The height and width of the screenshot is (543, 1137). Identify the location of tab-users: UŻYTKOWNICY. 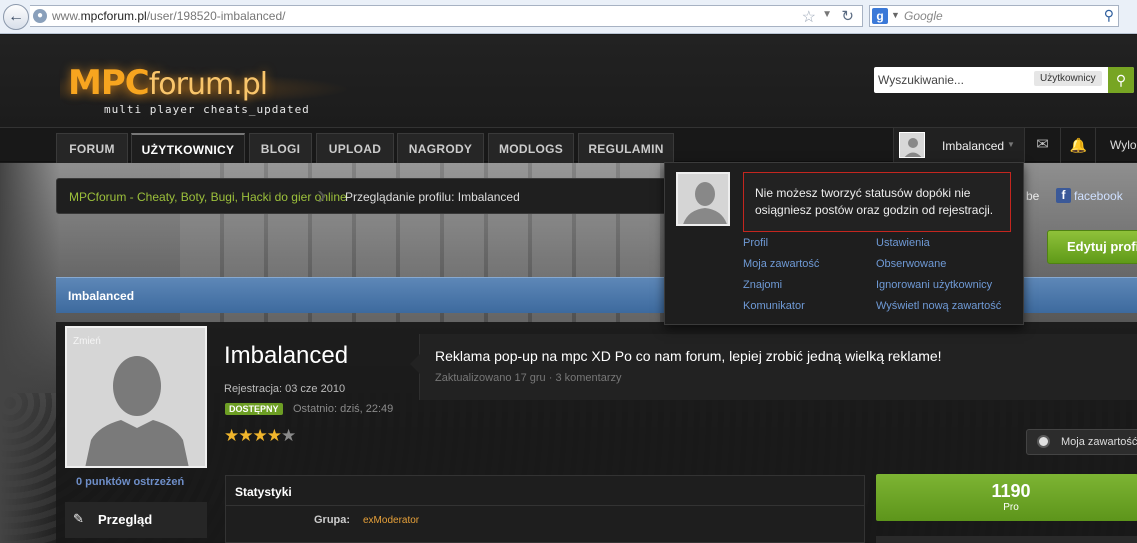
(188, 148).